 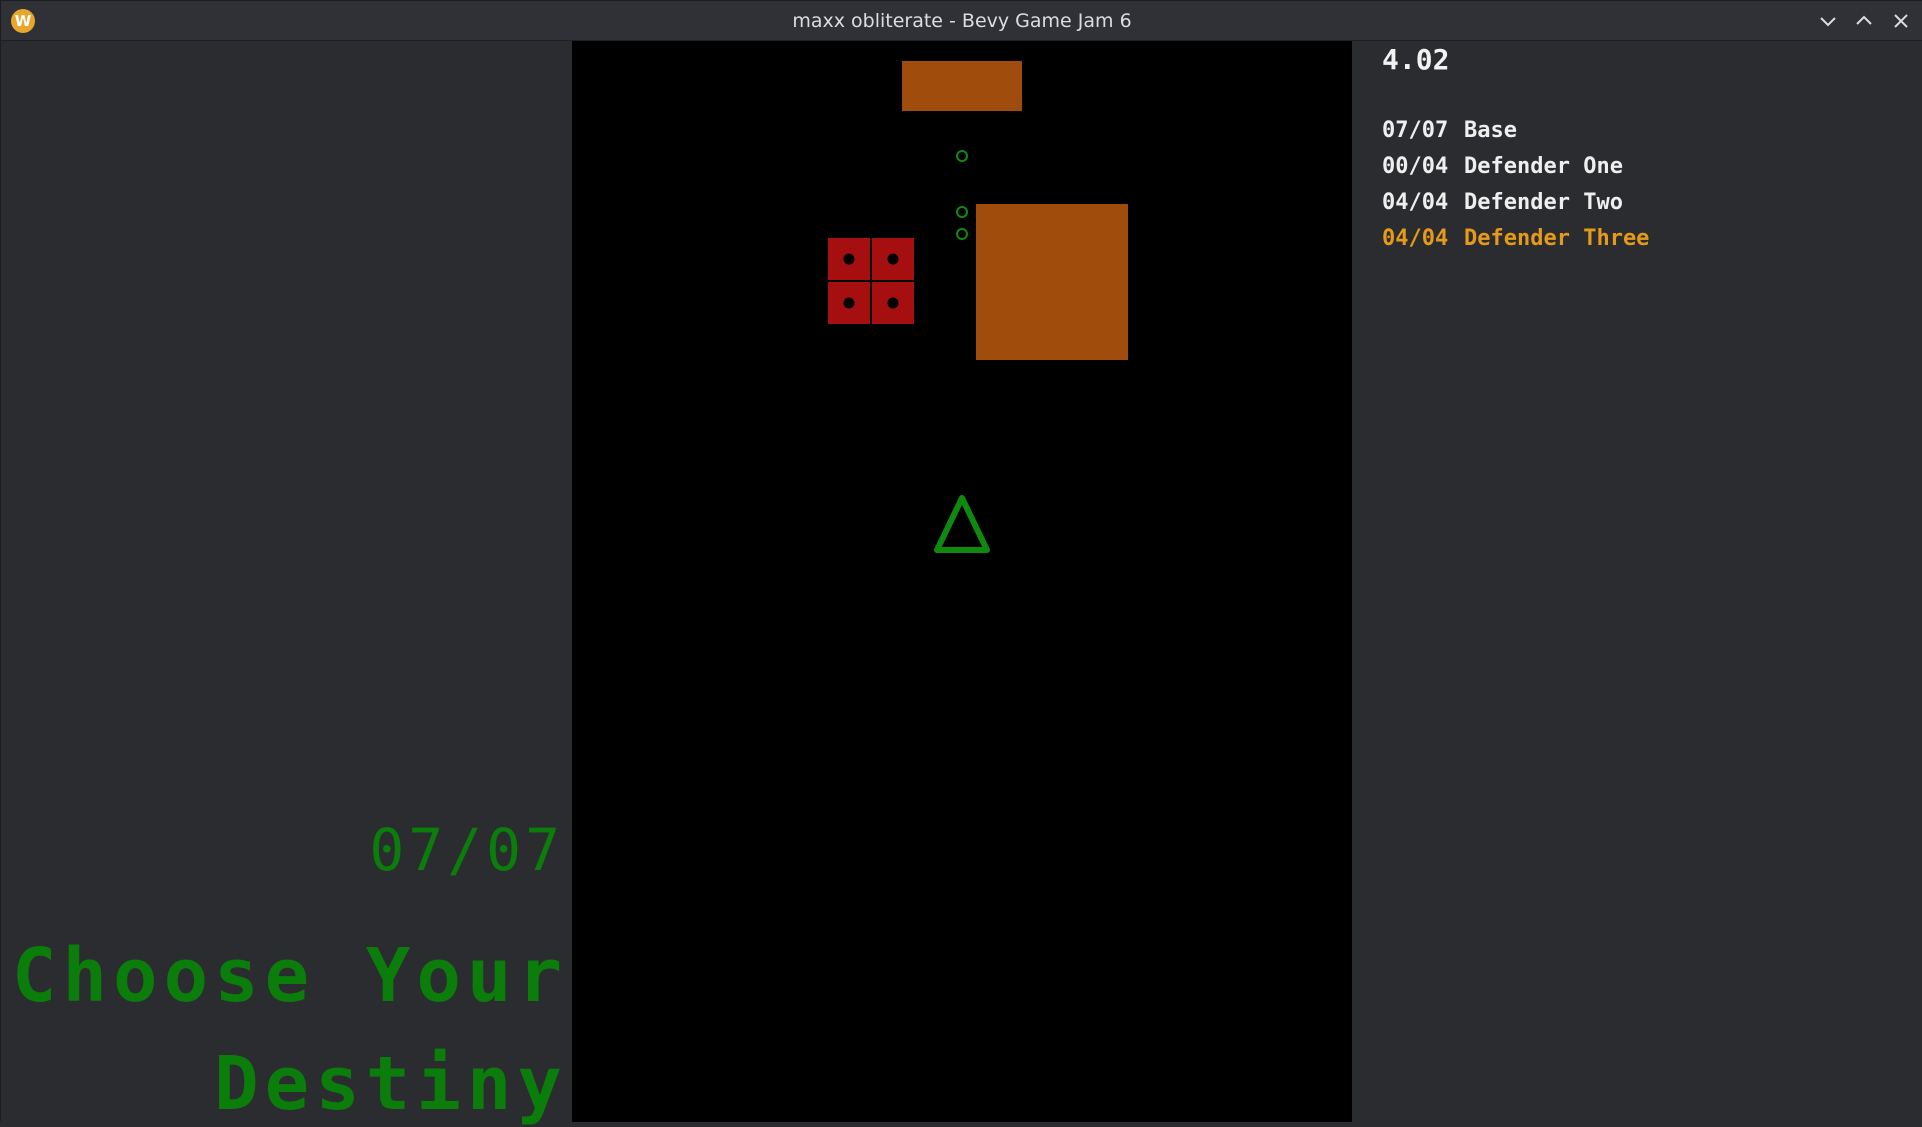 What do you see at coordinates (1543, 202) in the screenshot?
I see `stage-name: Defender Two` at bounding box center [1543, 202].